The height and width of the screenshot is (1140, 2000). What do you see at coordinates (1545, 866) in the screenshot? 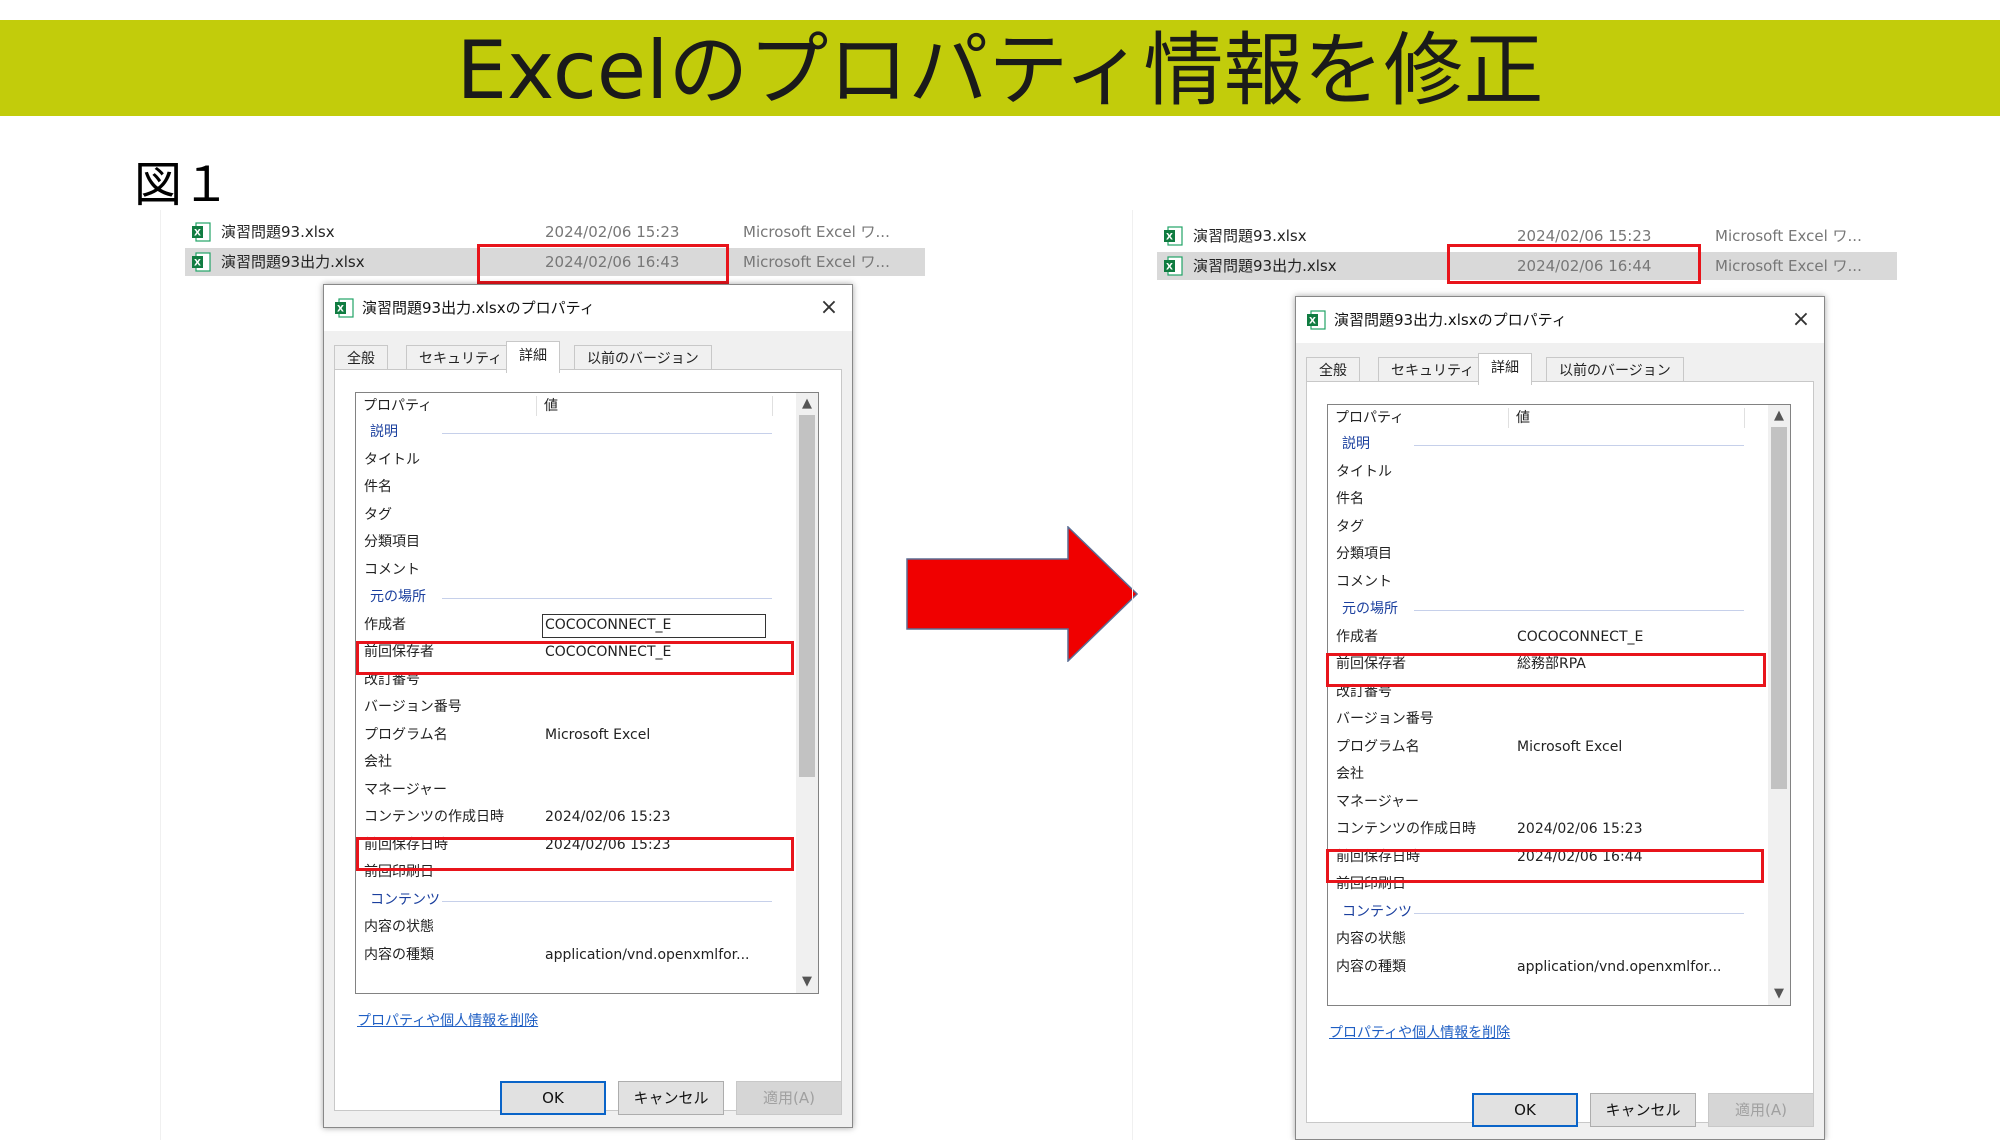
I see `last-saved-date-highlight` at bounding box center [1545, 866].